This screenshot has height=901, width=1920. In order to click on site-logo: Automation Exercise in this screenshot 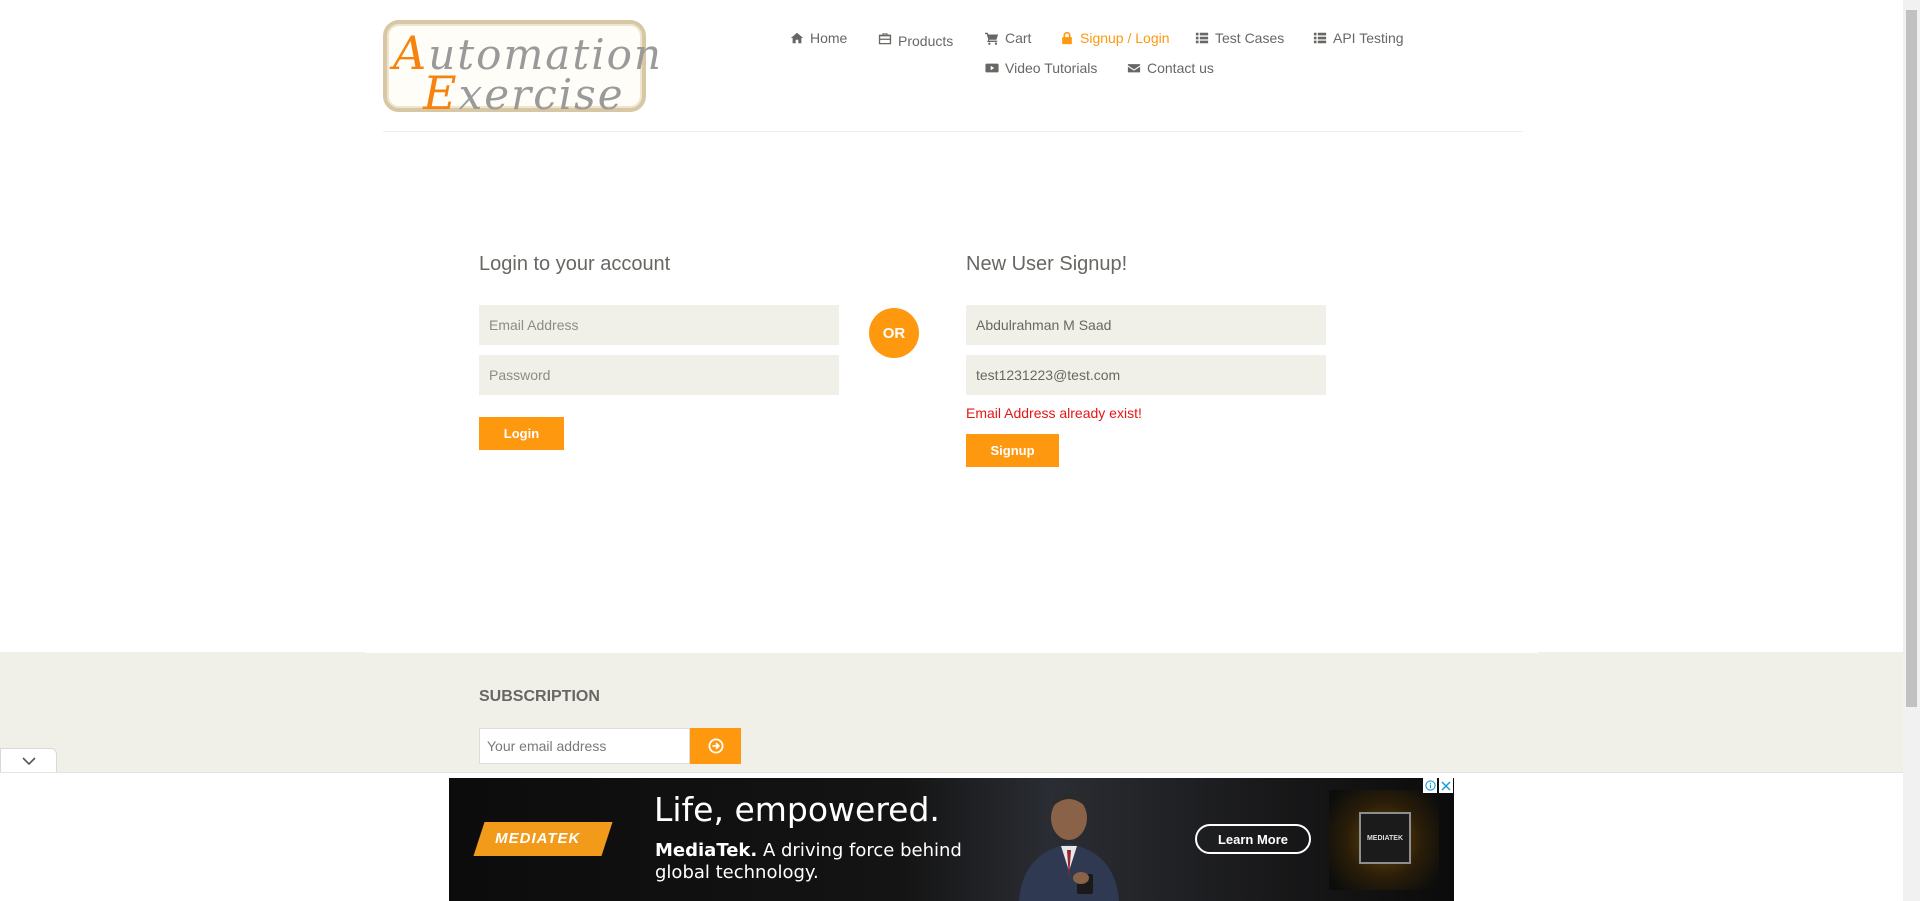, I will do `click(522, 70)`.